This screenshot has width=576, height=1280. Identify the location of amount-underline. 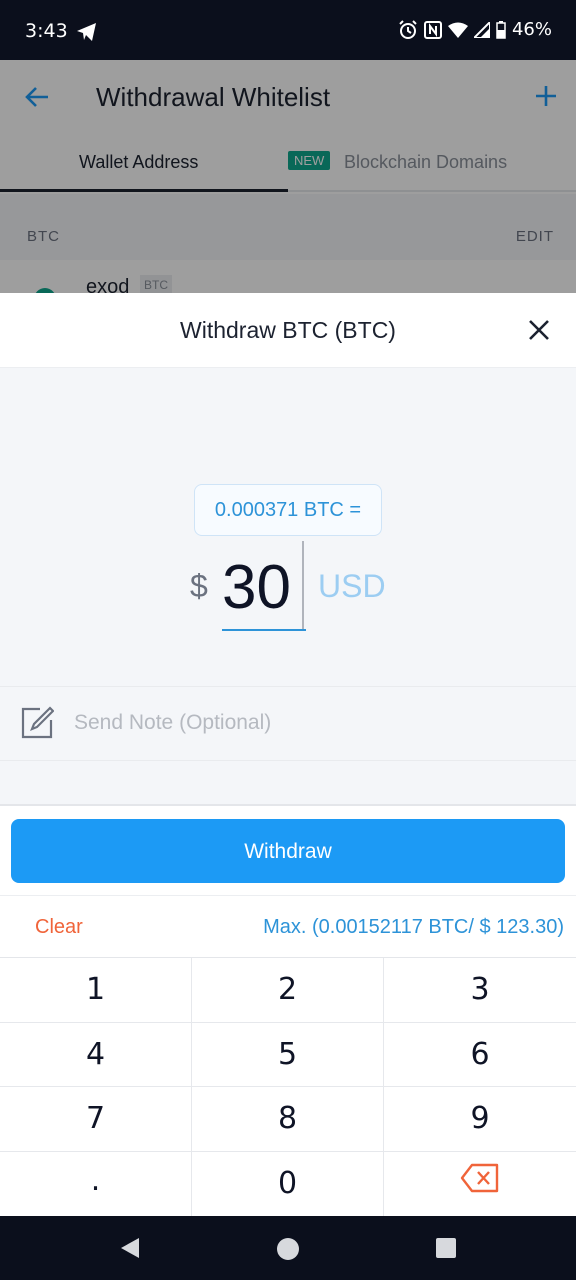
(264, 630).